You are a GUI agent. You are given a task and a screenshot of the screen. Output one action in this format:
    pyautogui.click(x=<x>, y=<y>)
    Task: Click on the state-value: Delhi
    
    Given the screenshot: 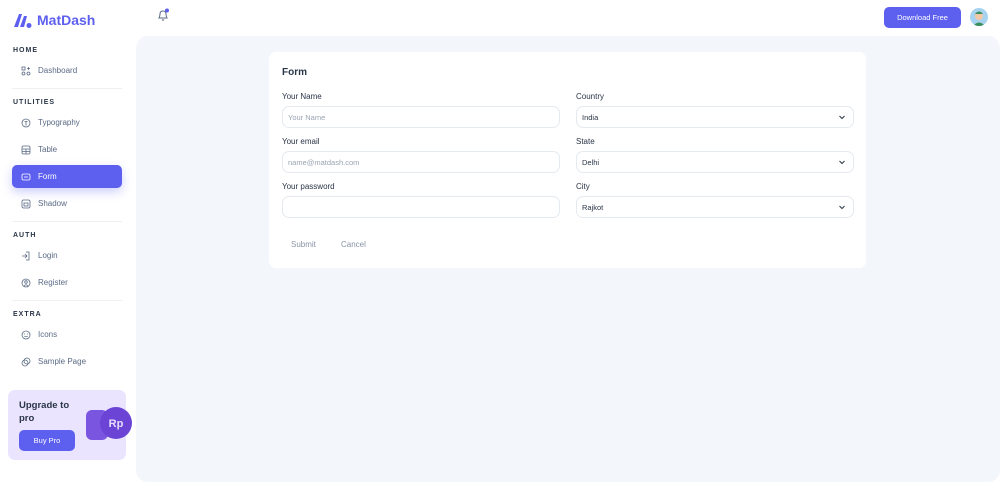 What is the action you would take?
    pyautogui.click(x=591, y=162)
    